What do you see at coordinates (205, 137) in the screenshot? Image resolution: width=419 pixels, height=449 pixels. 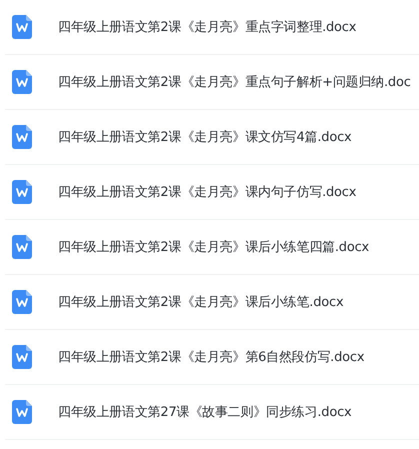 I see `file-name: 四年级上册语文第2课《走月亮》课文仿写4篇.docx` at bounding box center [205, 137].